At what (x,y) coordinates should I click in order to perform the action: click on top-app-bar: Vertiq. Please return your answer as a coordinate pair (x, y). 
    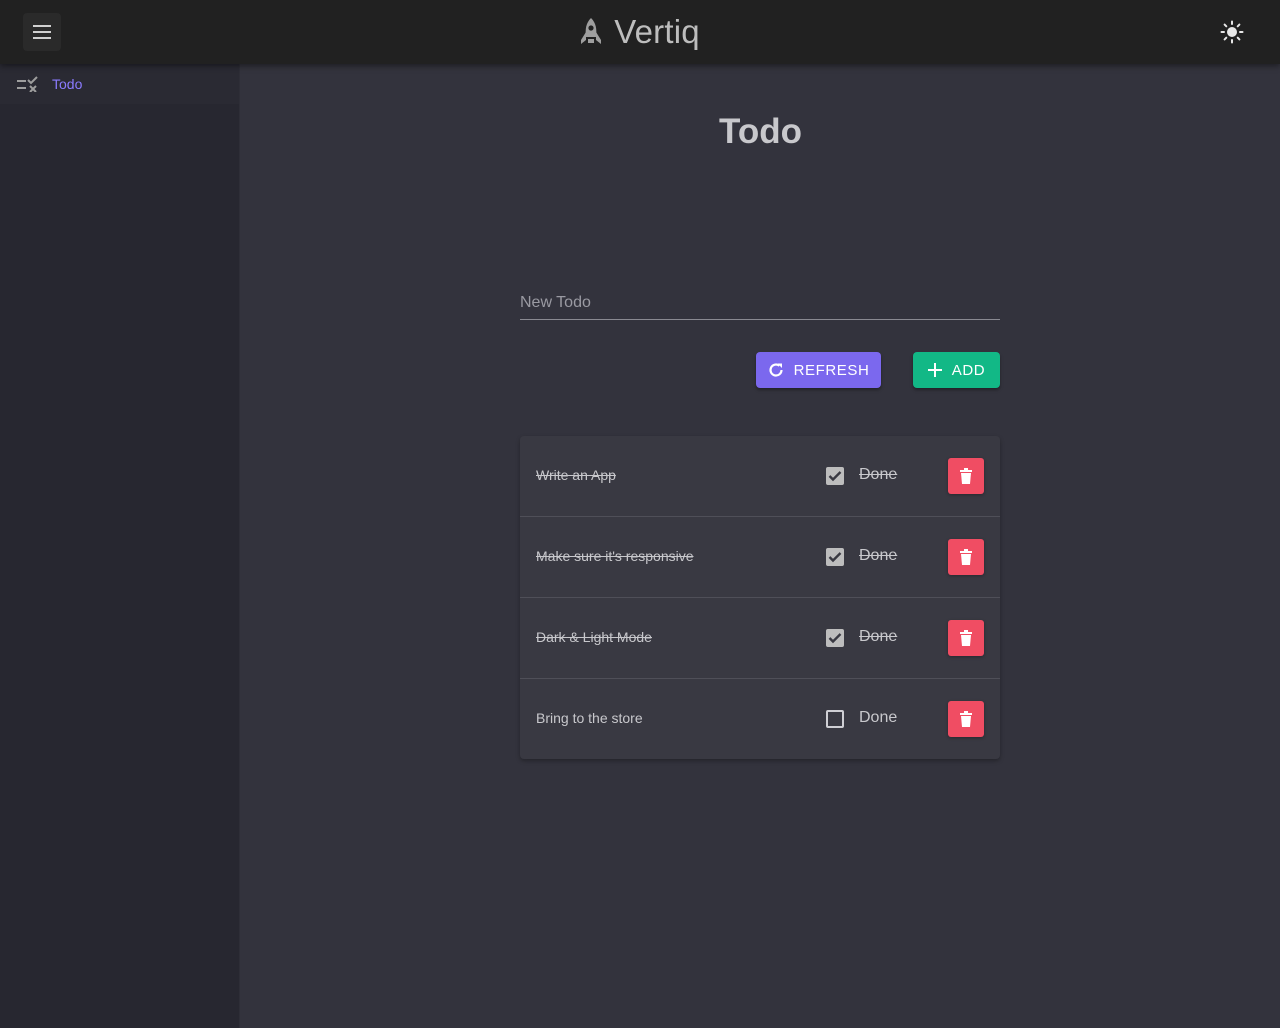
    Looking at the image, I should click on (640, 32).